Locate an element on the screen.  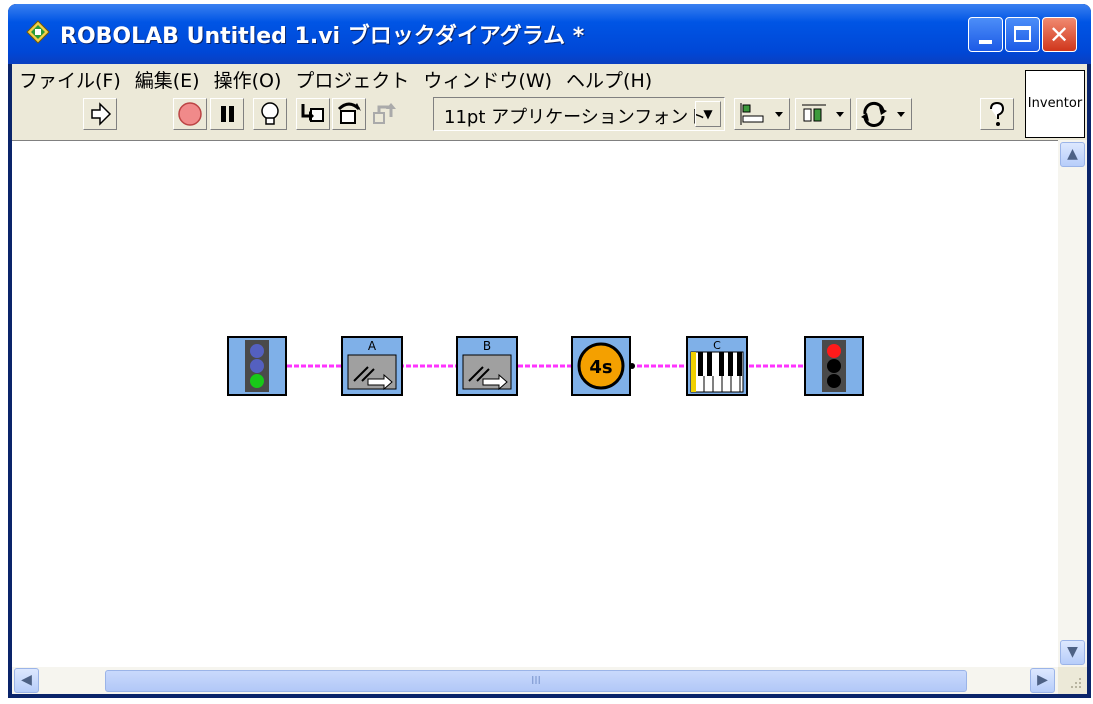
begin-light-block is located at coordinates (257, 366).